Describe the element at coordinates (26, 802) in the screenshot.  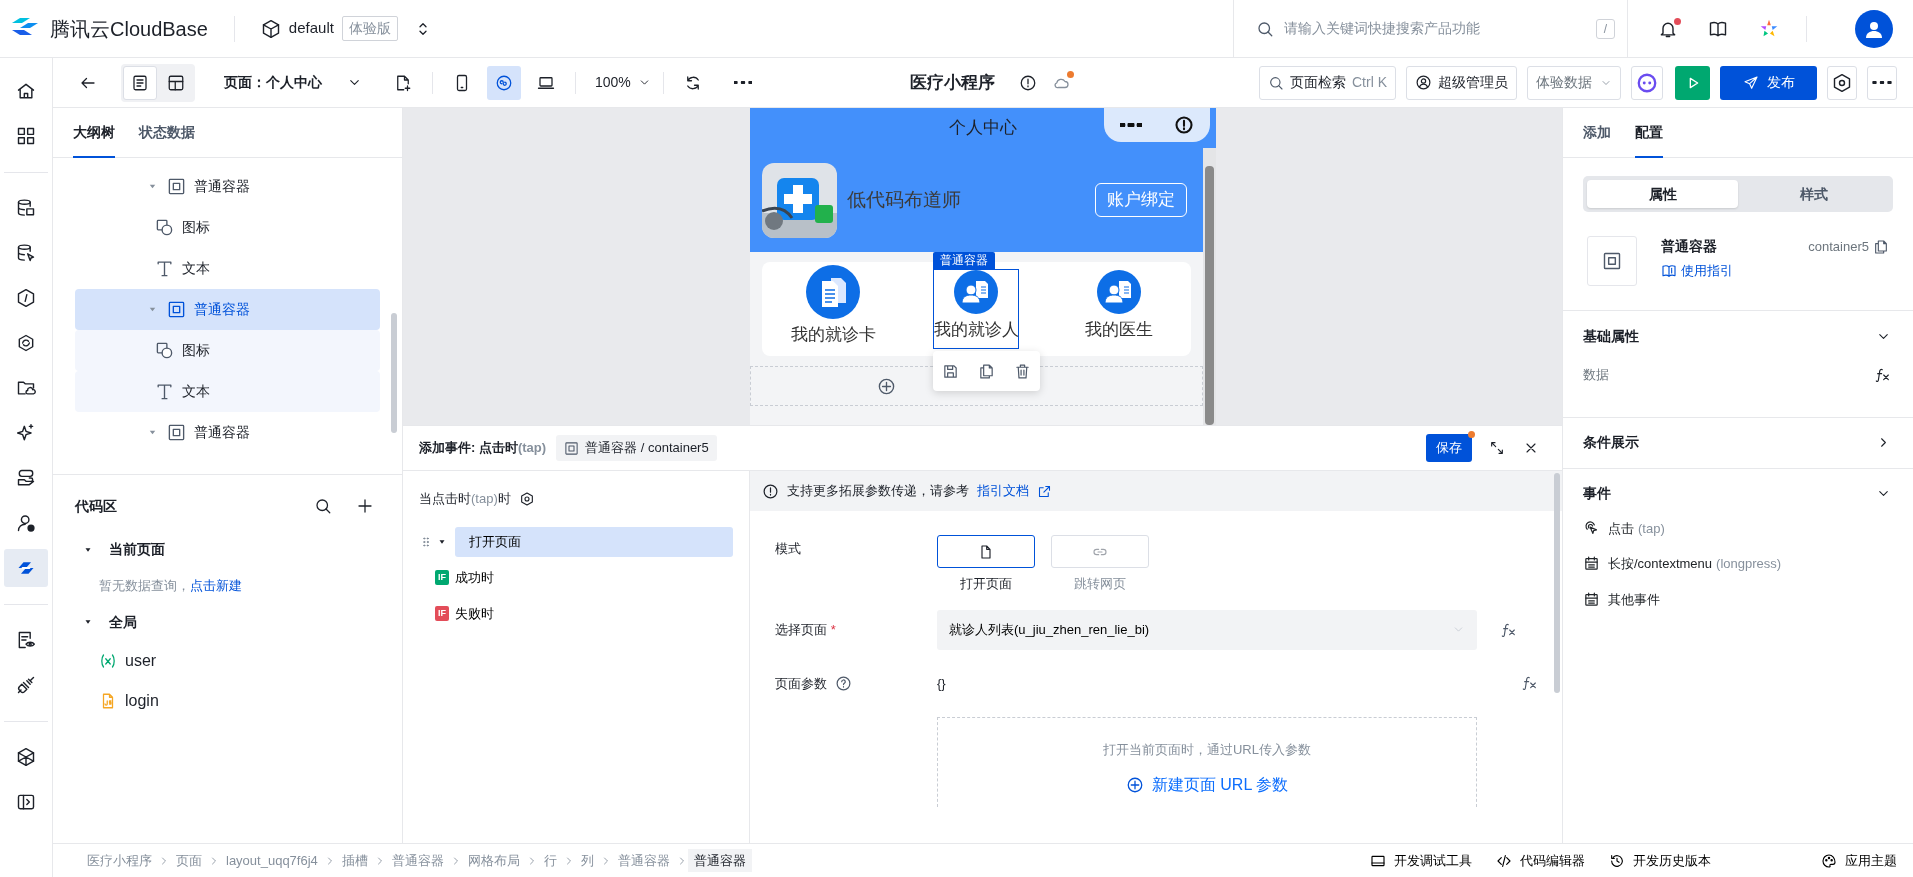
I see `panel-icon` at that location.